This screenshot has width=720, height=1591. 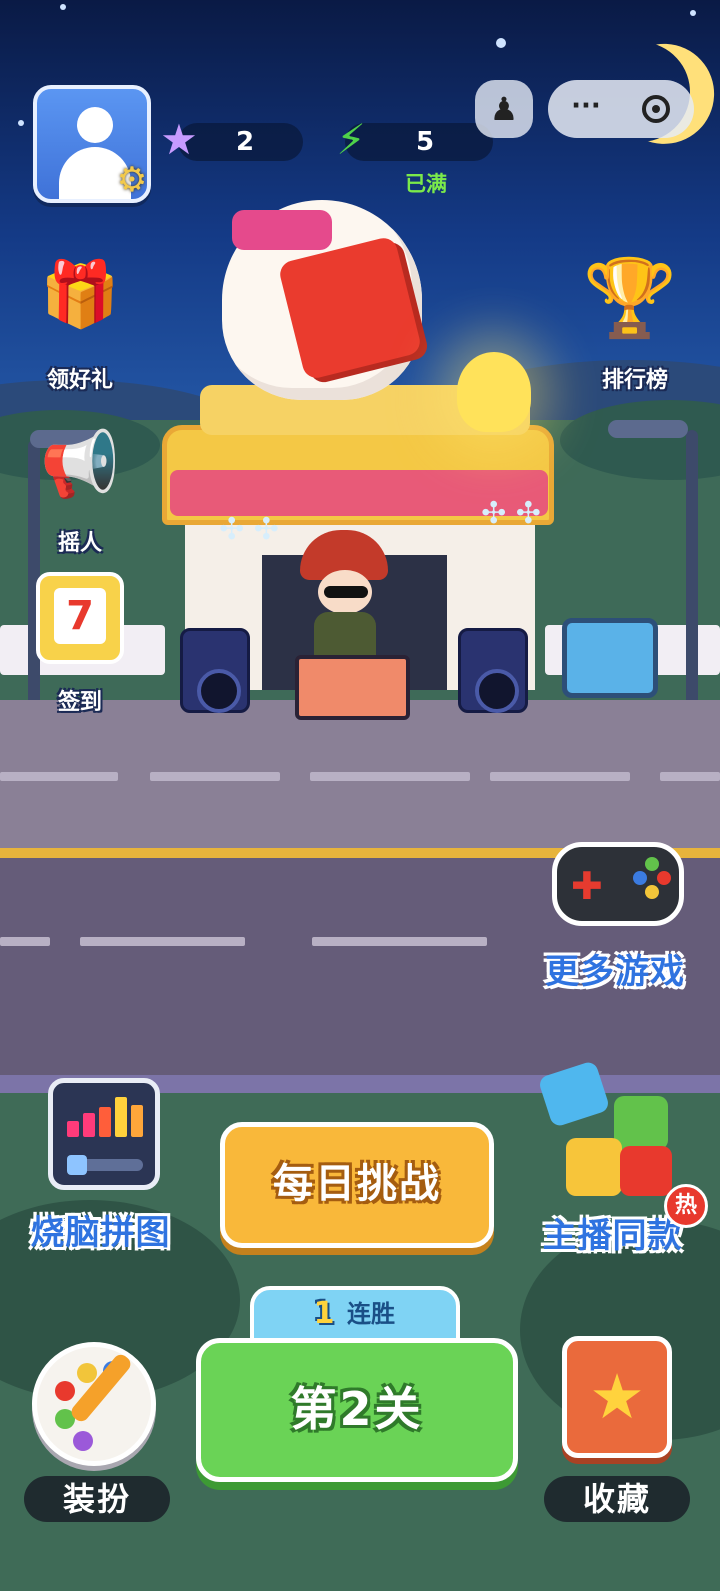 I want to click on trophy-icon: 🏆, so click(x=630, y=297).